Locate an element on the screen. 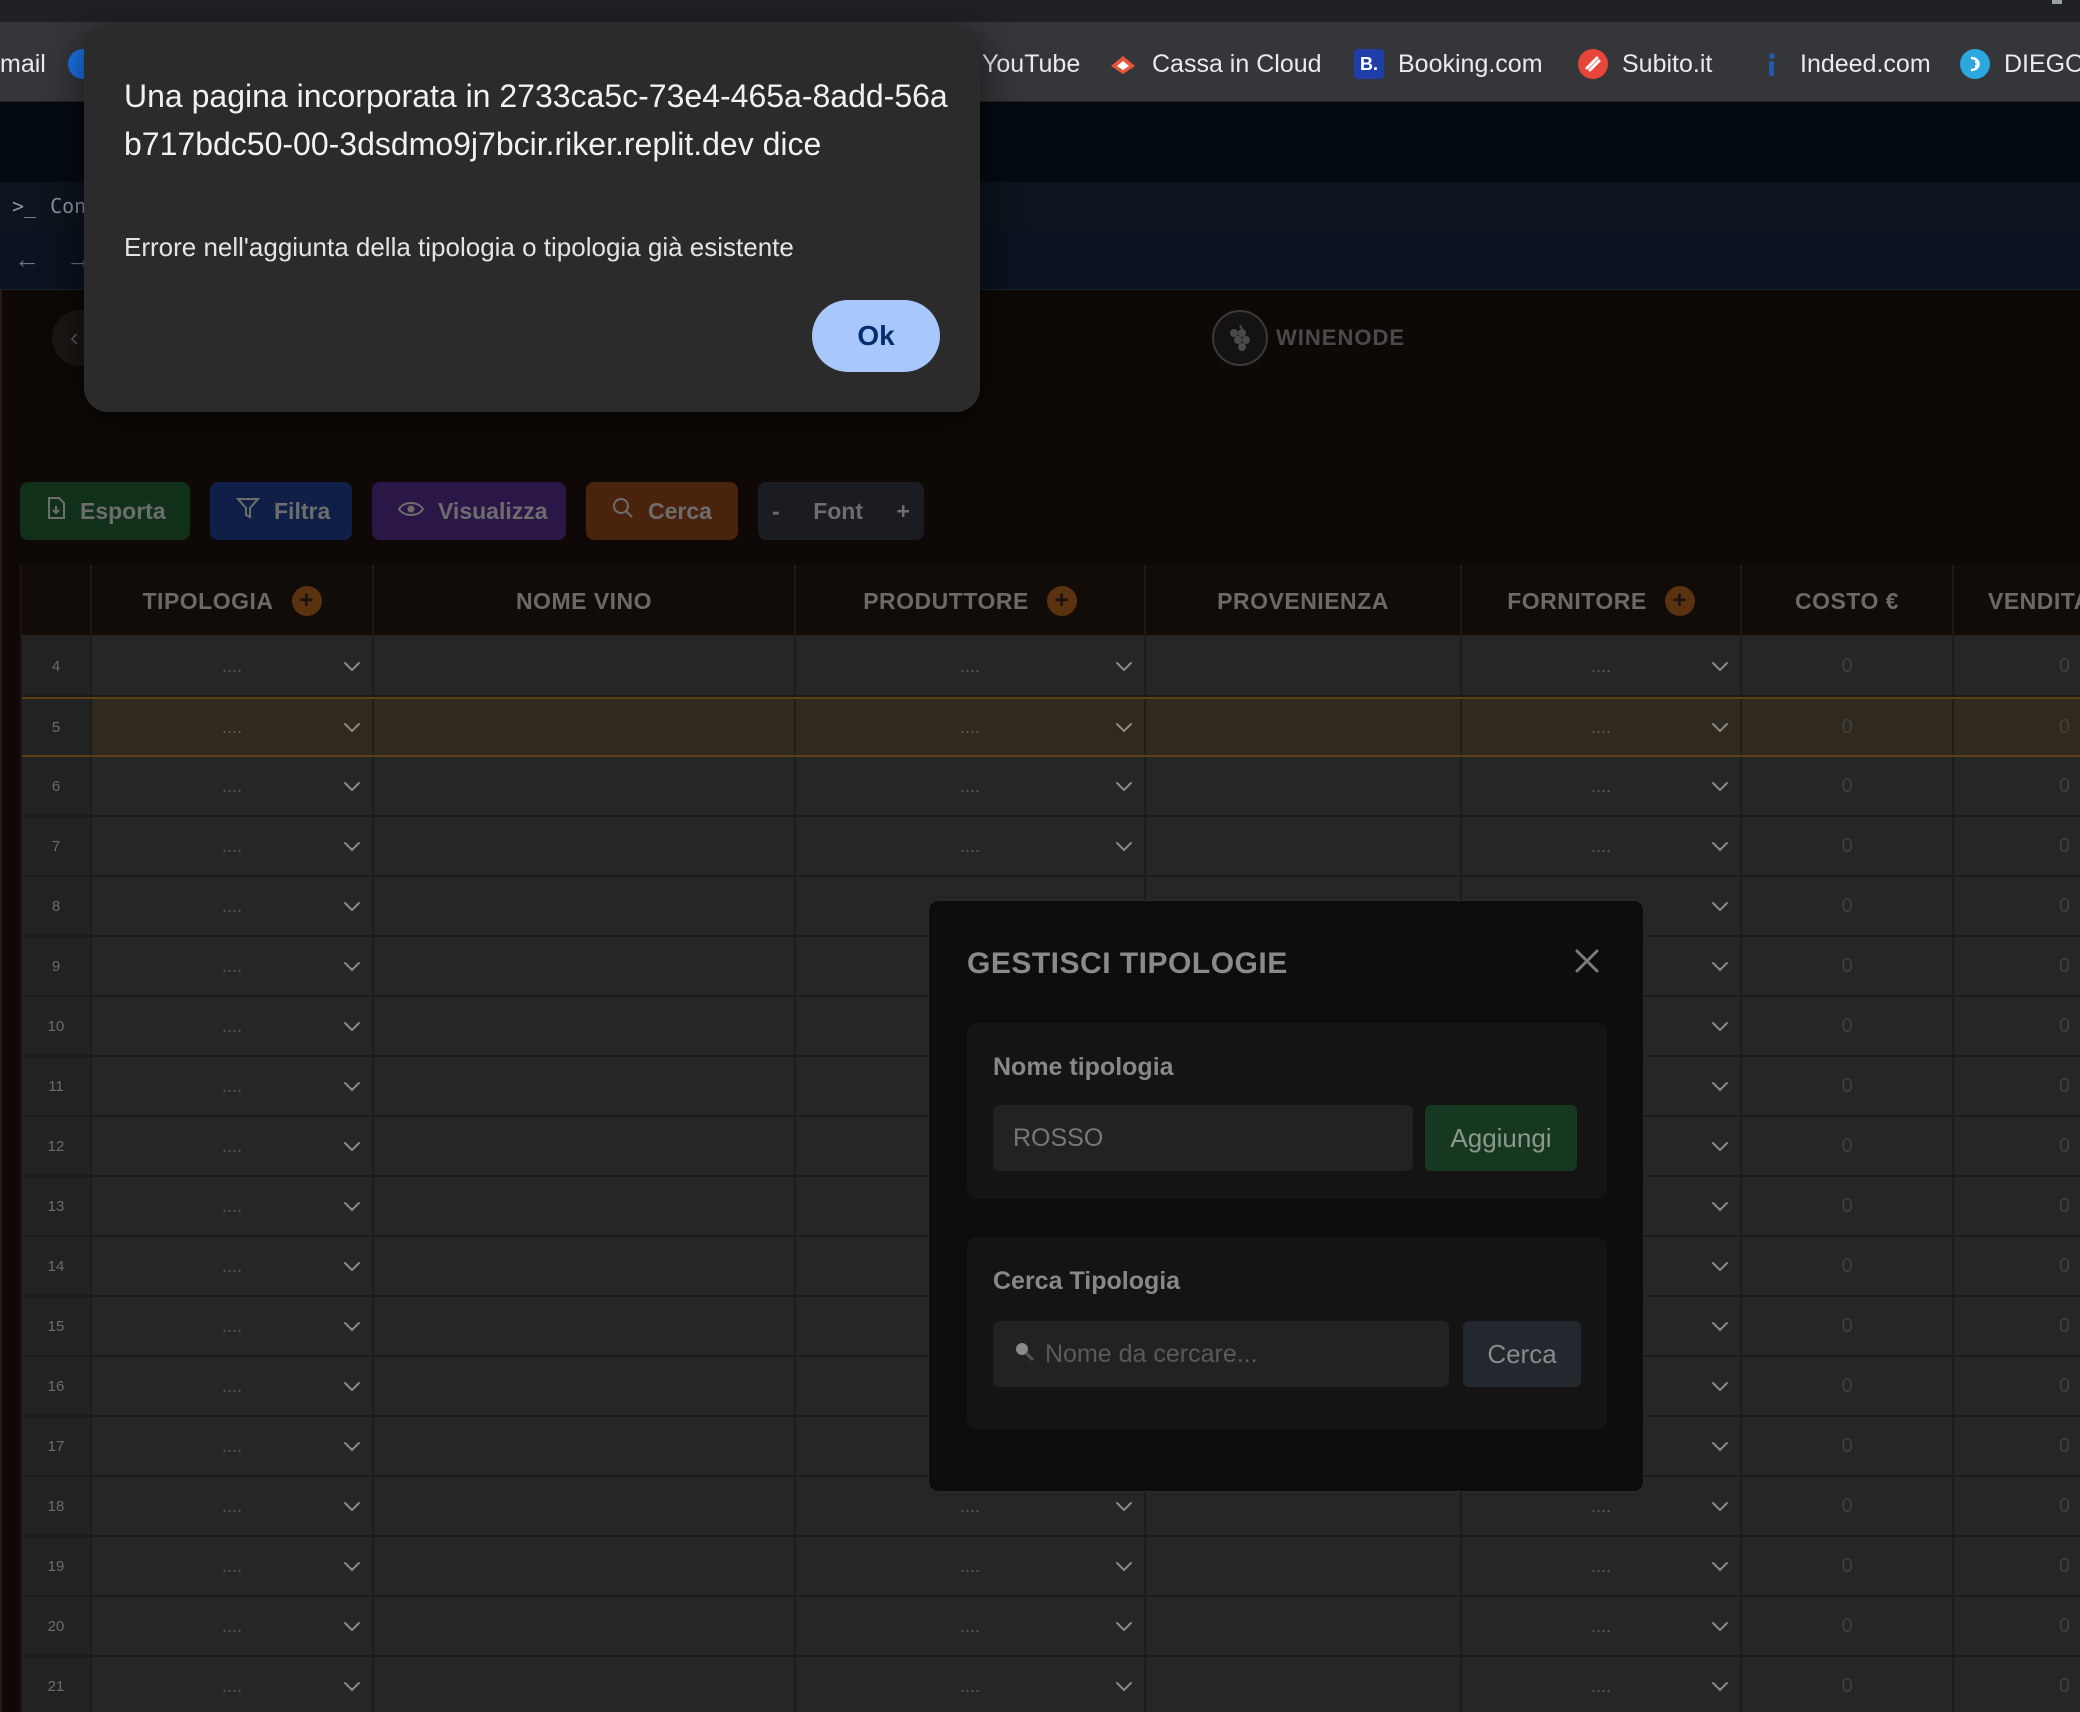 The width and height of the screenshot is (2080, 1712). bookmark-cassa-in-cloud: Cassa in Cloud is located at coordinates (1215, 64).